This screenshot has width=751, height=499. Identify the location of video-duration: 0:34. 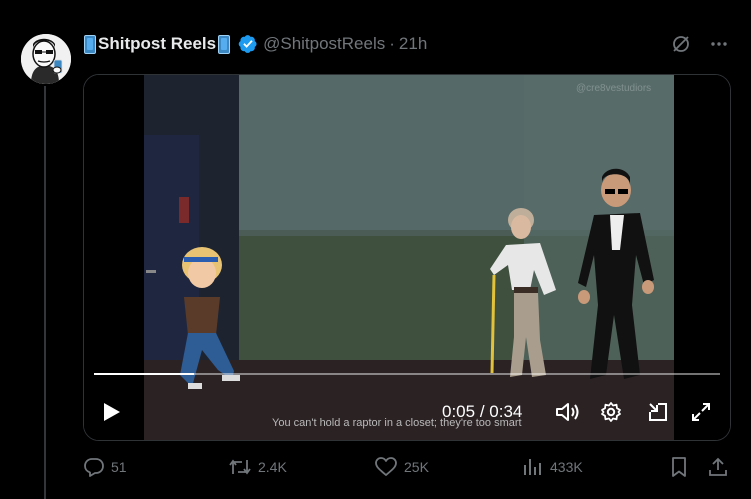
(506, 411).